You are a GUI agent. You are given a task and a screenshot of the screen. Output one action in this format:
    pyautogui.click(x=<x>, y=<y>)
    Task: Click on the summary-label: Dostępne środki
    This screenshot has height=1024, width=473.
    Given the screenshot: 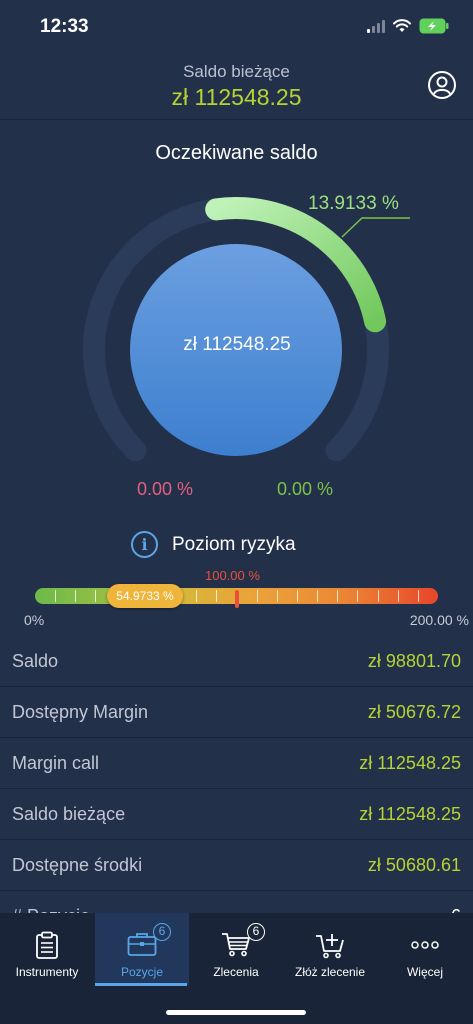 What is the action you would take?
    pyautogui.click(x=77, y=865)
    